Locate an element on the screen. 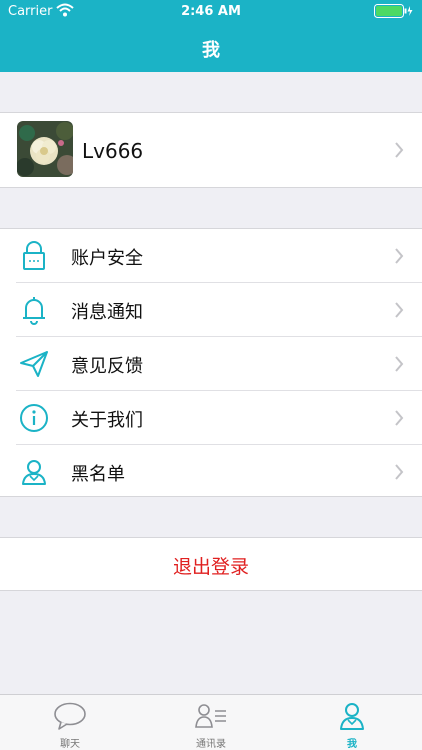  avatar is located at coordinates (45, 149).